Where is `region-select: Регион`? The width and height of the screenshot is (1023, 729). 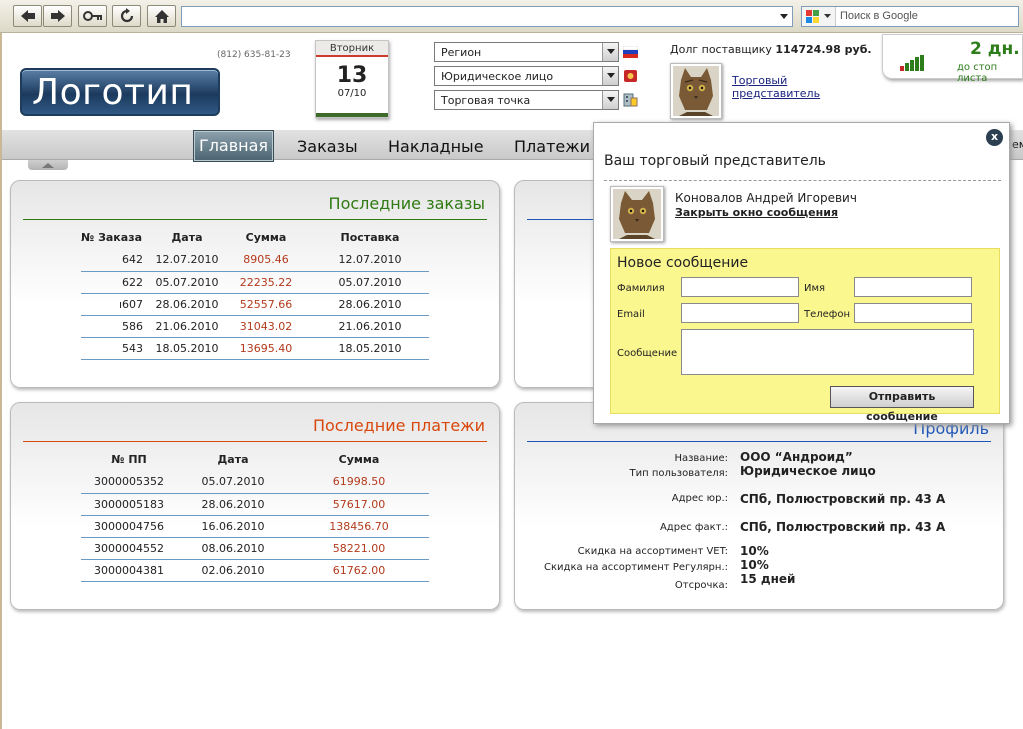
region-select: Регион is located at coordinates (526, 52).